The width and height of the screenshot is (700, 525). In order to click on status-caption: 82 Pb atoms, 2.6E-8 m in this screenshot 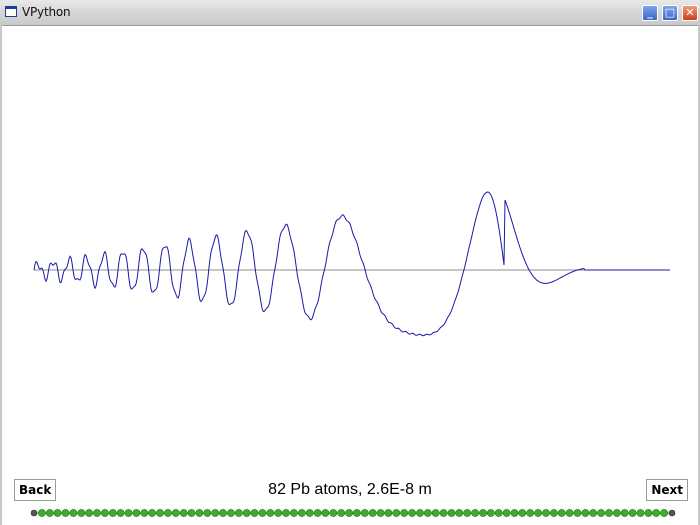, I will do `click(350, 489)`.